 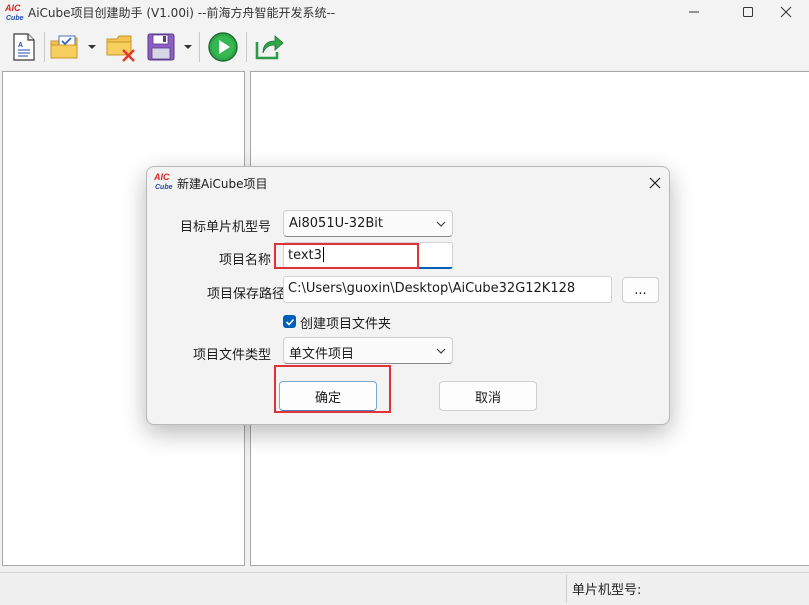 What do you see at coordinates (182, 13) in the screenshot?
I see `window-title: AiCube项目创建助手 (V1.00i) --前海方舟智能开发系统--` at bounding box center [182, 13].